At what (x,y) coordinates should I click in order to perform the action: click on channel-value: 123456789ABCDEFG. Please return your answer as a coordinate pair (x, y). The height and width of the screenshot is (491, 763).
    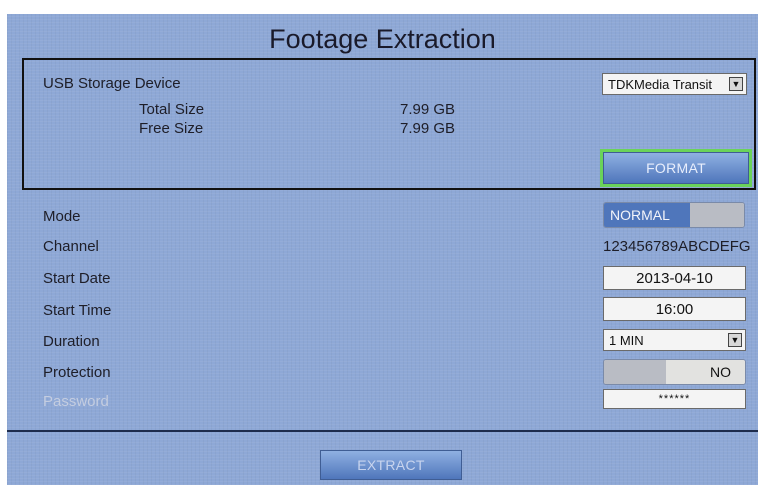
    Looking at the image, I should click on (677, 246).